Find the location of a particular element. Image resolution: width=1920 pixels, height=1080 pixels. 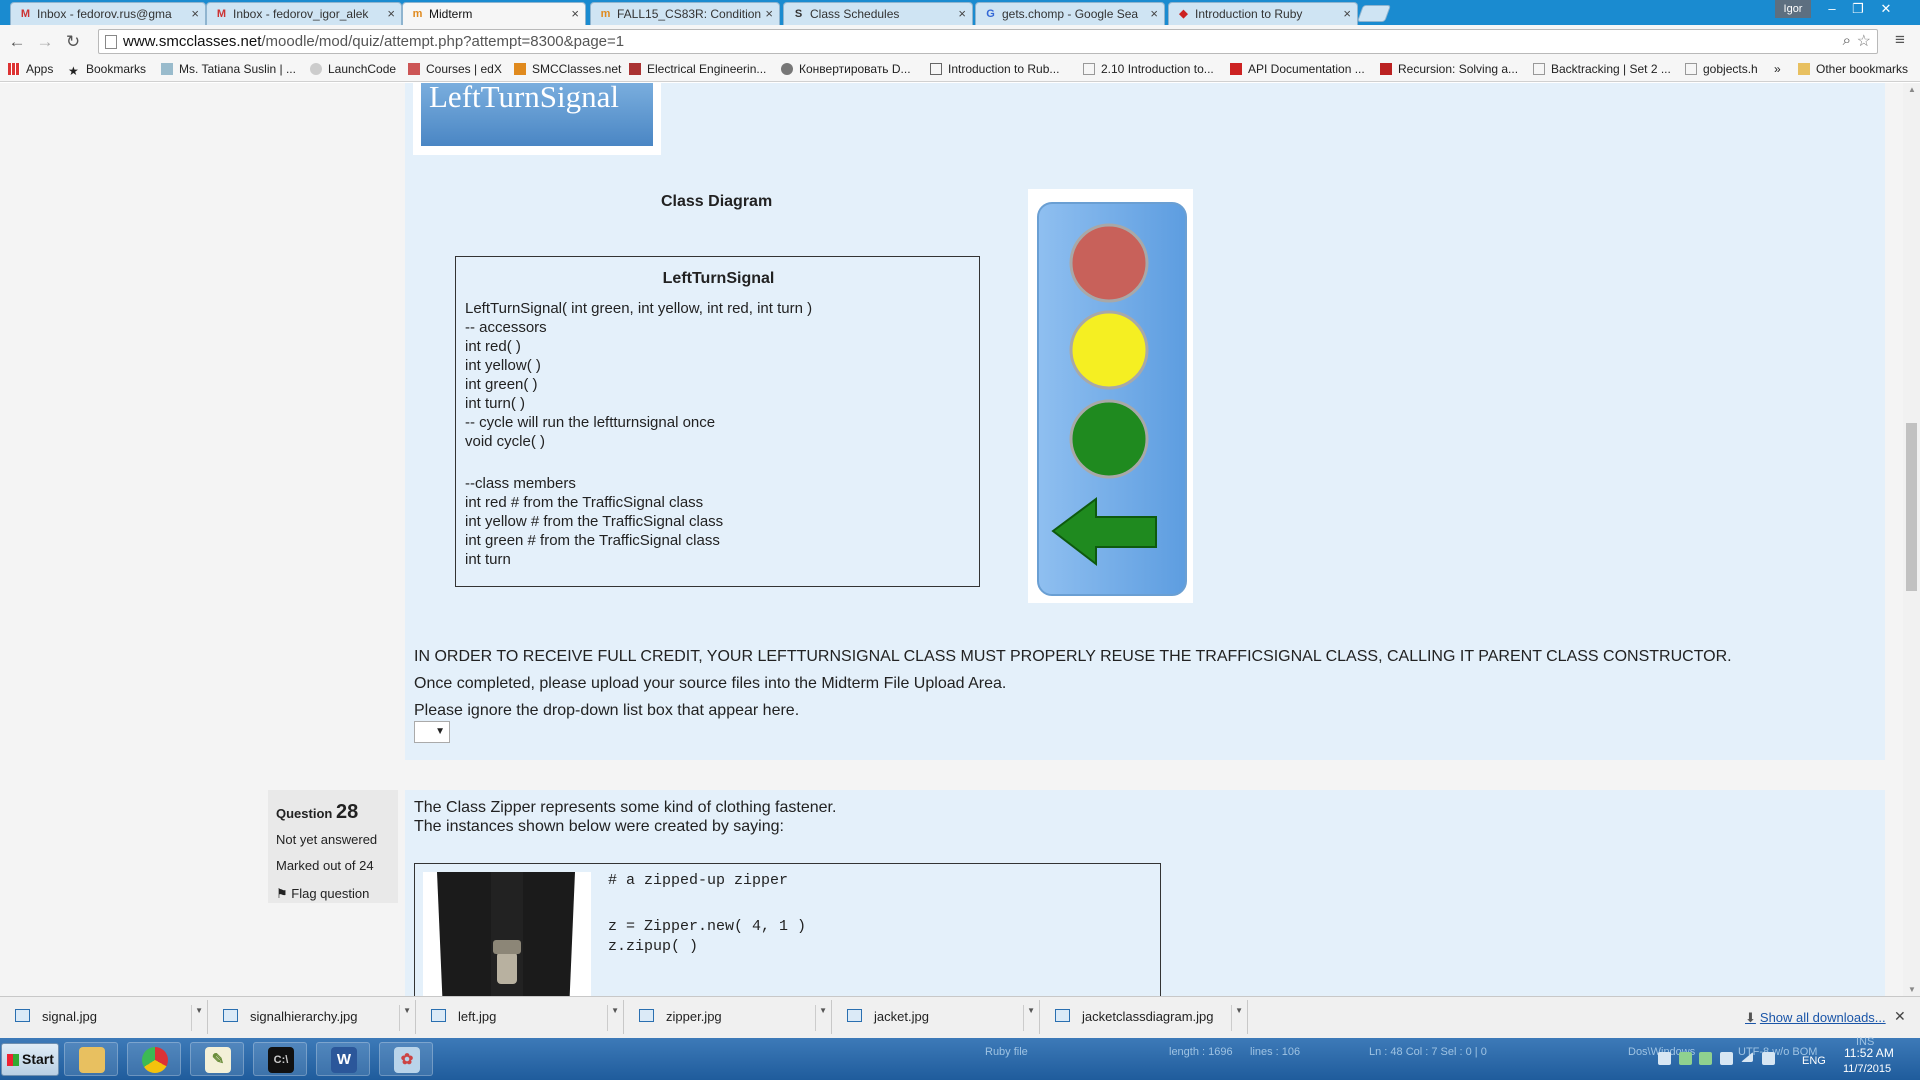

code-line: # a zipped-up zipper is located at coordinates (698, 880).